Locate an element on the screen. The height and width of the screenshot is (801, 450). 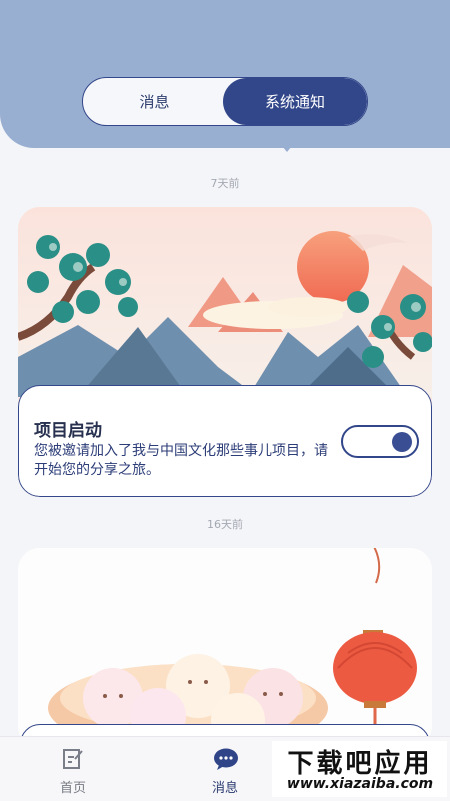
notification-title: 项目启动 is located at coordinates (68, 431).